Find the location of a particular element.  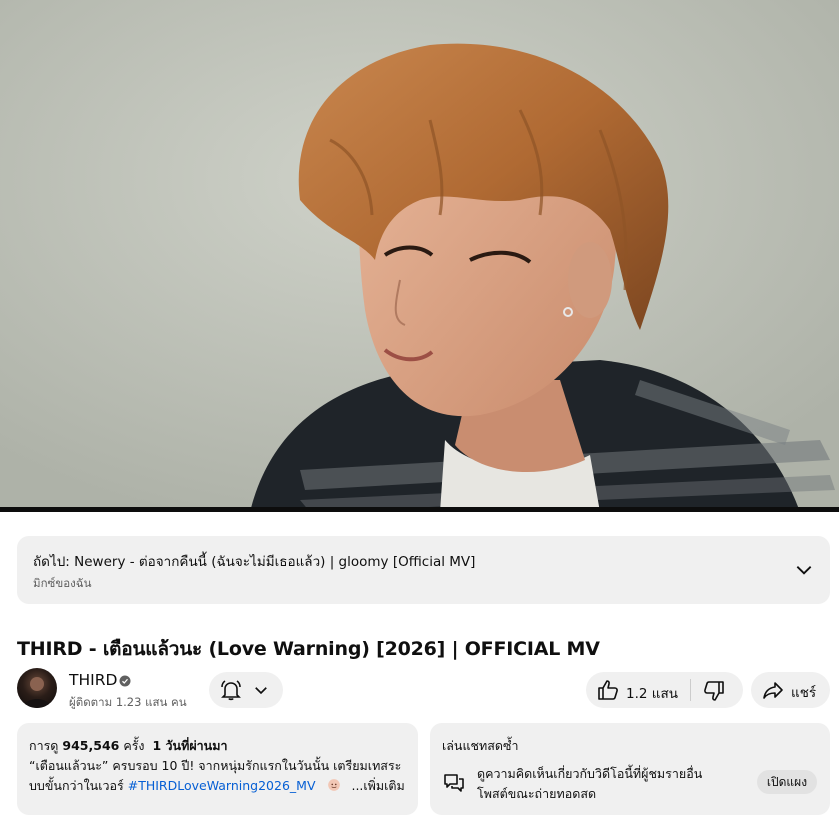

thumbs-up-icon is located at coordinates (608, 690).